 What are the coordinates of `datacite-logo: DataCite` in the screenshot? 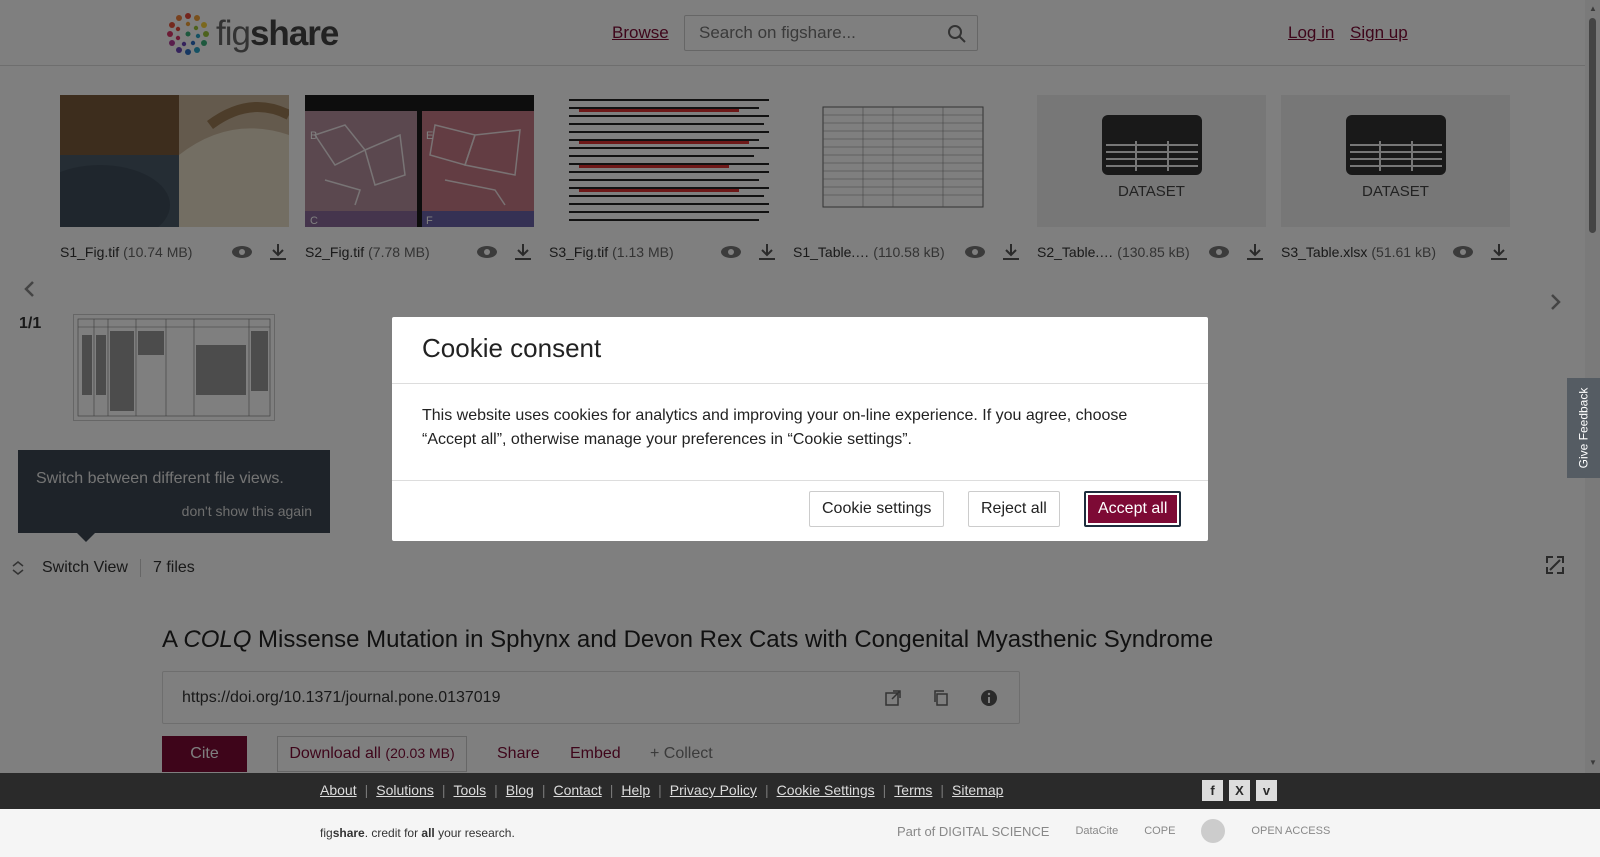 It's located at (1096, 831).